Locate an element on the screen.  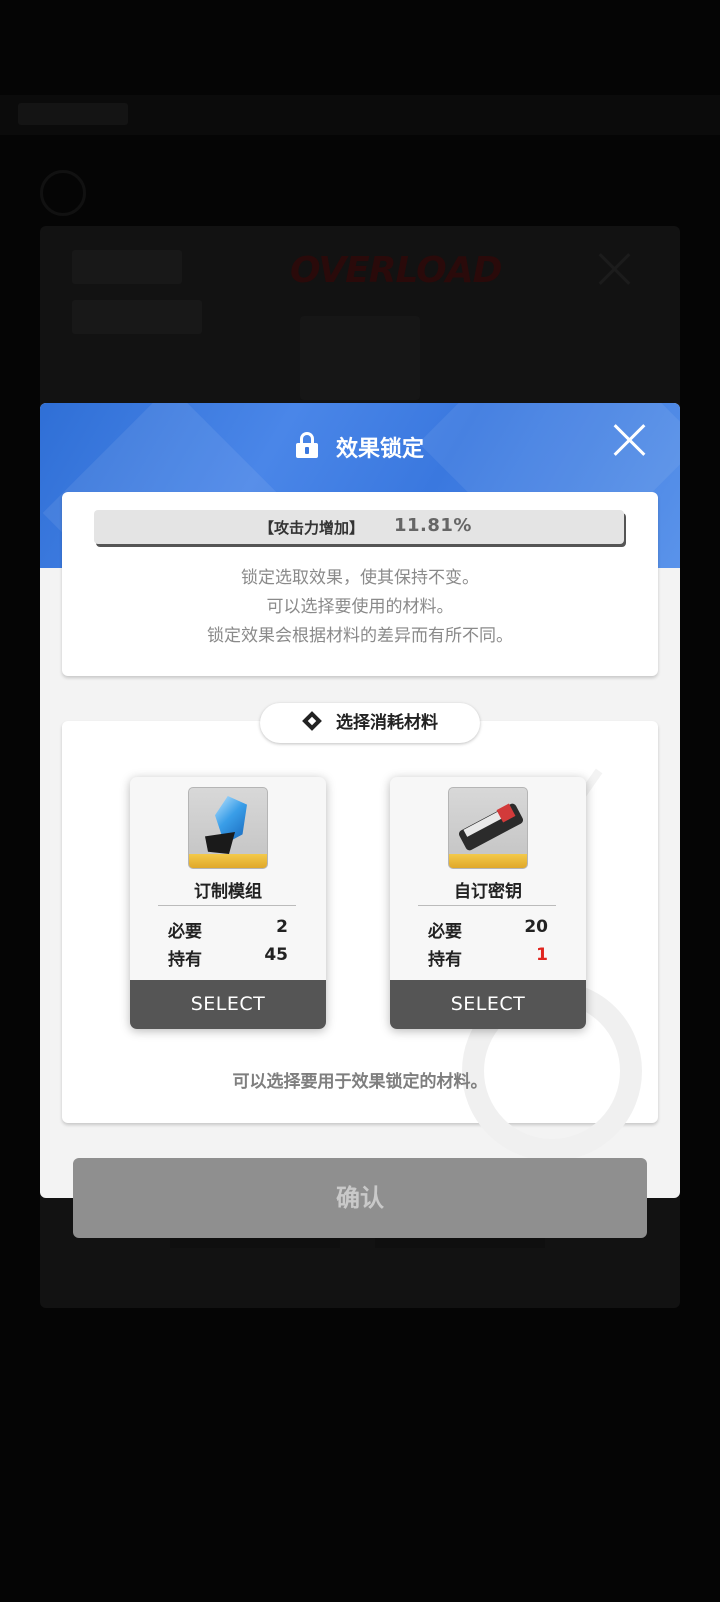
effect-value: 11.81% is located at coordinates (433, 525).